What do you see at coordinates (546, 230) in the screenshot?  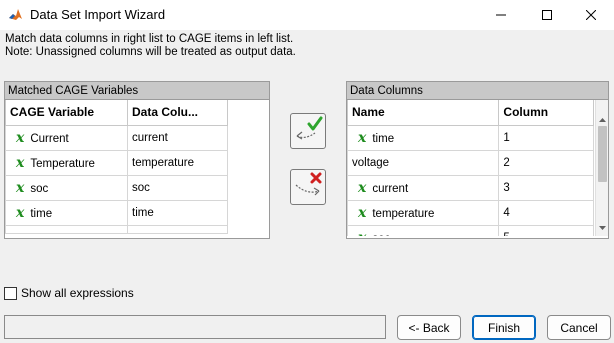 I see `column-index: 5` at bounding box center [546, 230].